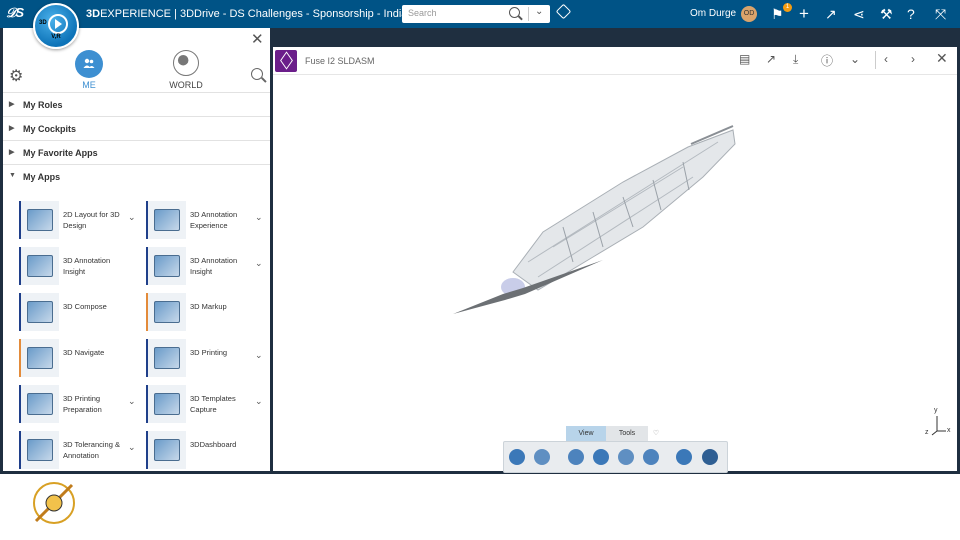  I want to click on section-label: My Roles, so click(43, 105).